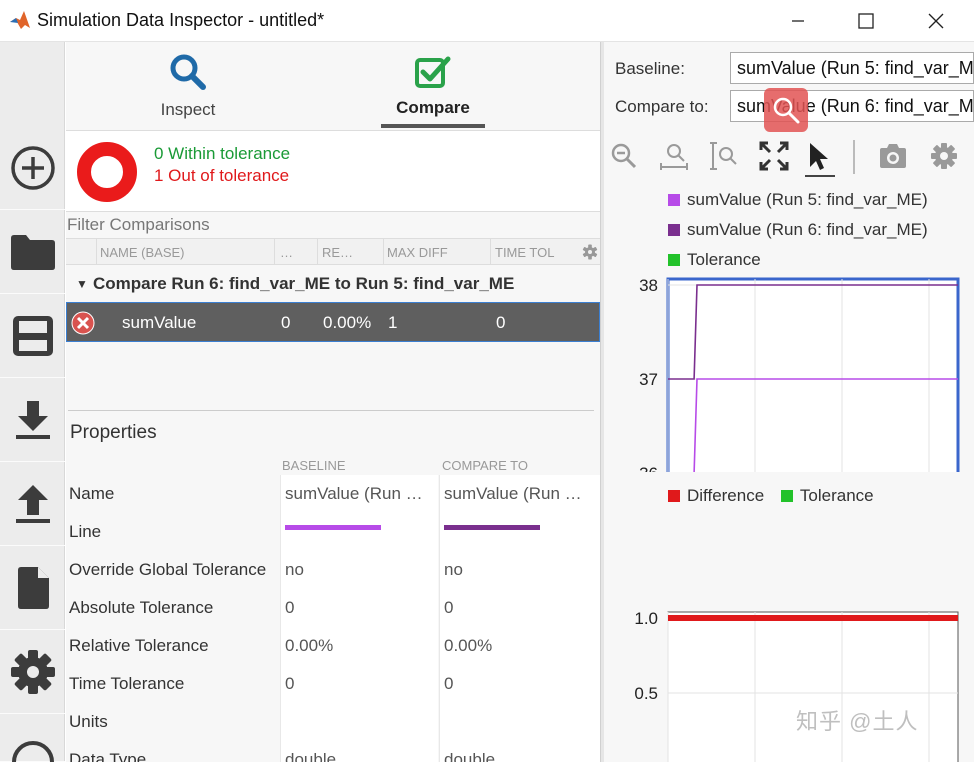 The height and width of the screenshot is (762, 974). I want to click on sidebar-item-import, so click(32, 420).